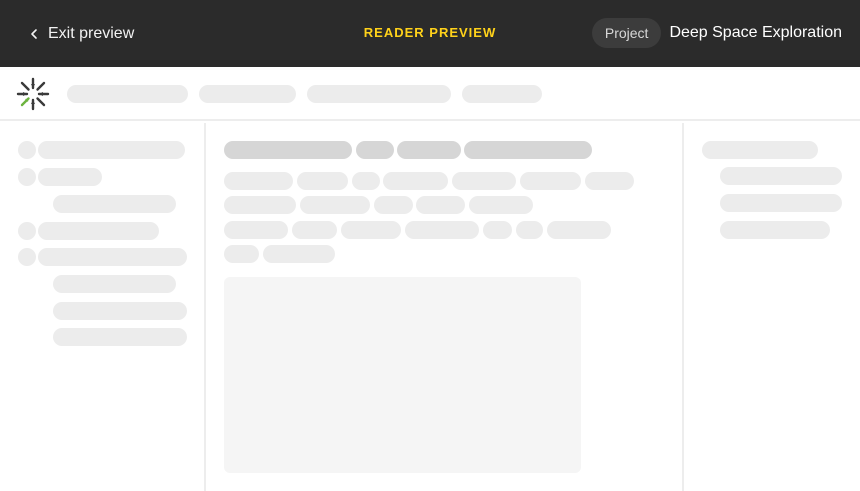 The image size is (860, 491). I want to click on exit-preview-label: Exit preview, so click(91, 33).